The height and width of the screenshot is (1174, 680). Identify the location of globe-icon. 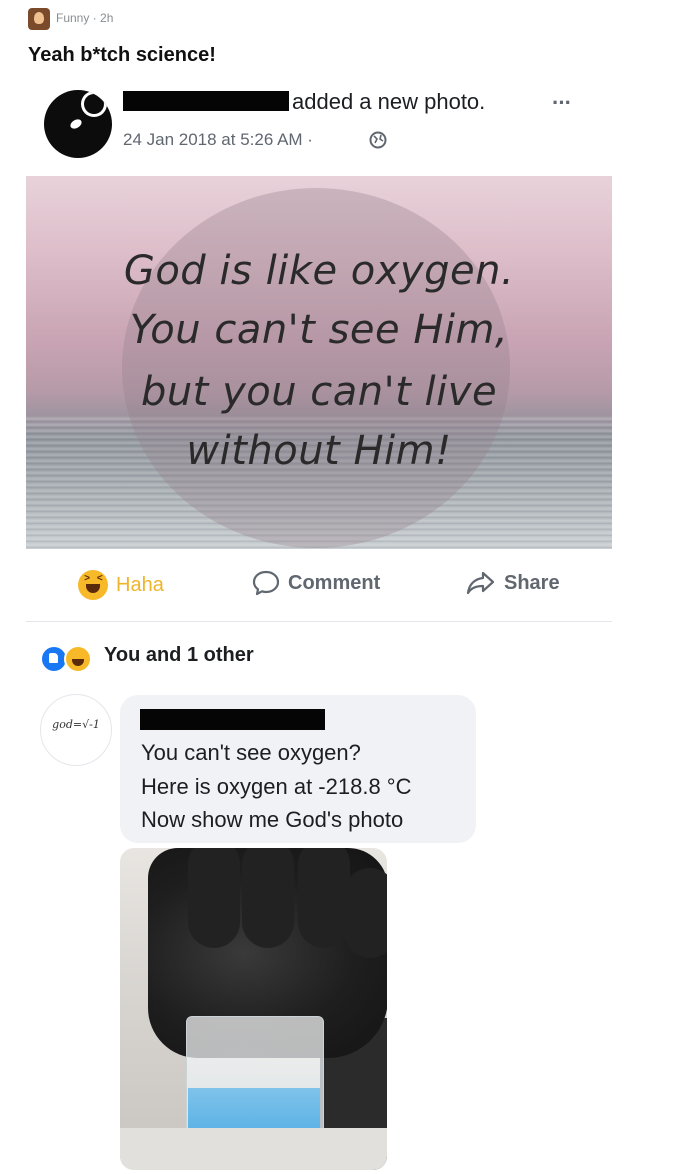
(378, 140).